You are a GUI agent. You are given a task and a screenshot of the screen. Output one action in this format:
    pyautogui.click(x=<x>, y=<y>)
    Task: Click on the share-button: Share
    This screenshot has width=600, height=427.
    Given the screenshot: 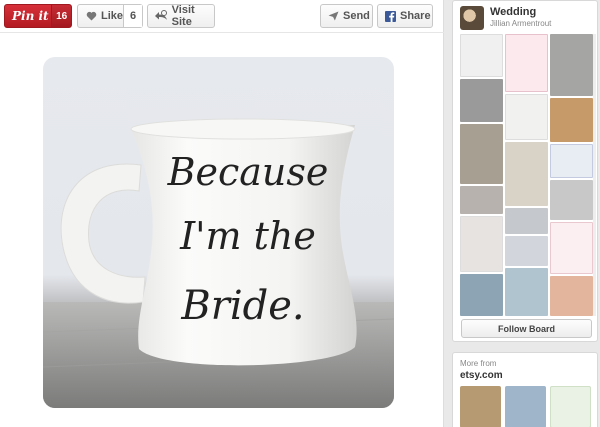 What is the action you would take?
    pyautogui.click(x=405, y=16)
    